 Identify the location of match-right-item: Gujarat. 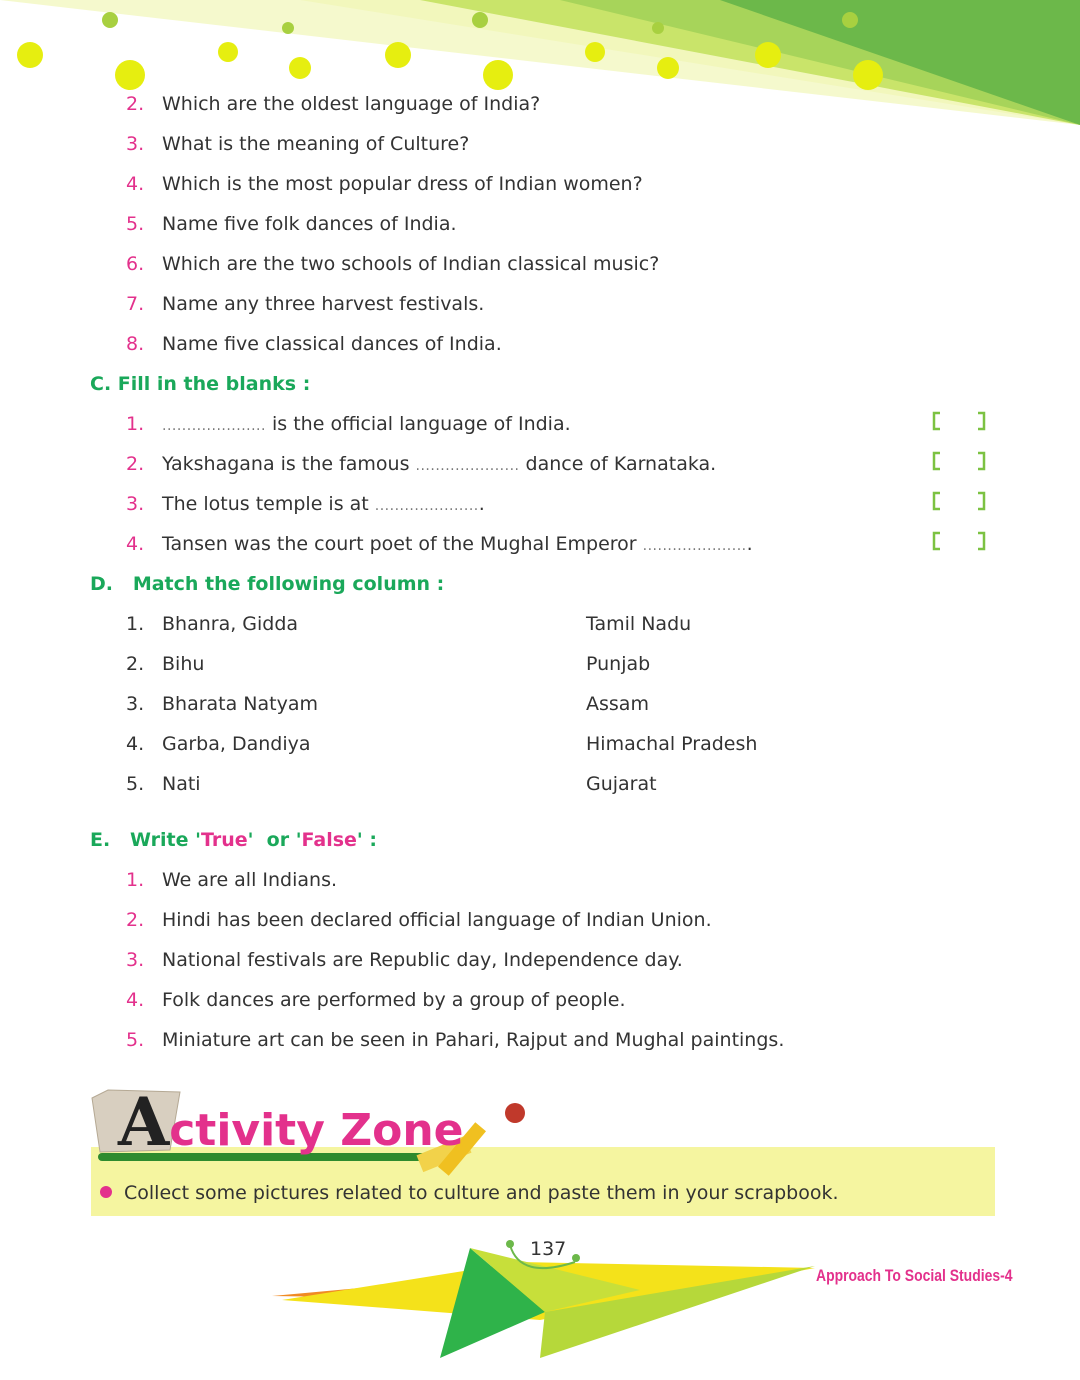
(621, 784).